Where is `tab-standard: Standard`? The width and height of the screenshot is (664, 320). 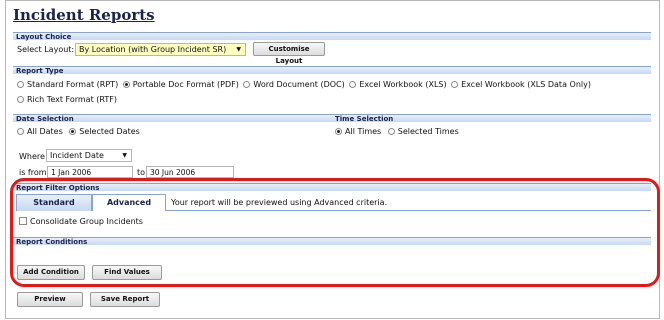
tab-standard: Standard is located at coordinates (54, 202).